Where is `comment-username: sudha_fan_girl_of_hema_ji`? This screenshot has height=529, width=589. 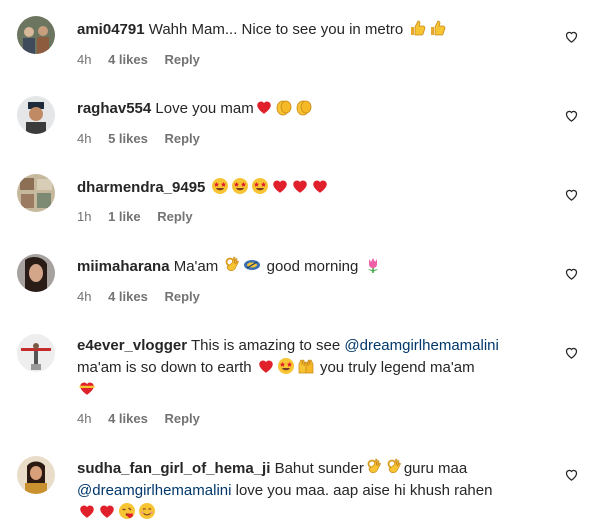
comment-username: sudha_fan_girl_of_hema_ji is located at coordinates (173, 468).